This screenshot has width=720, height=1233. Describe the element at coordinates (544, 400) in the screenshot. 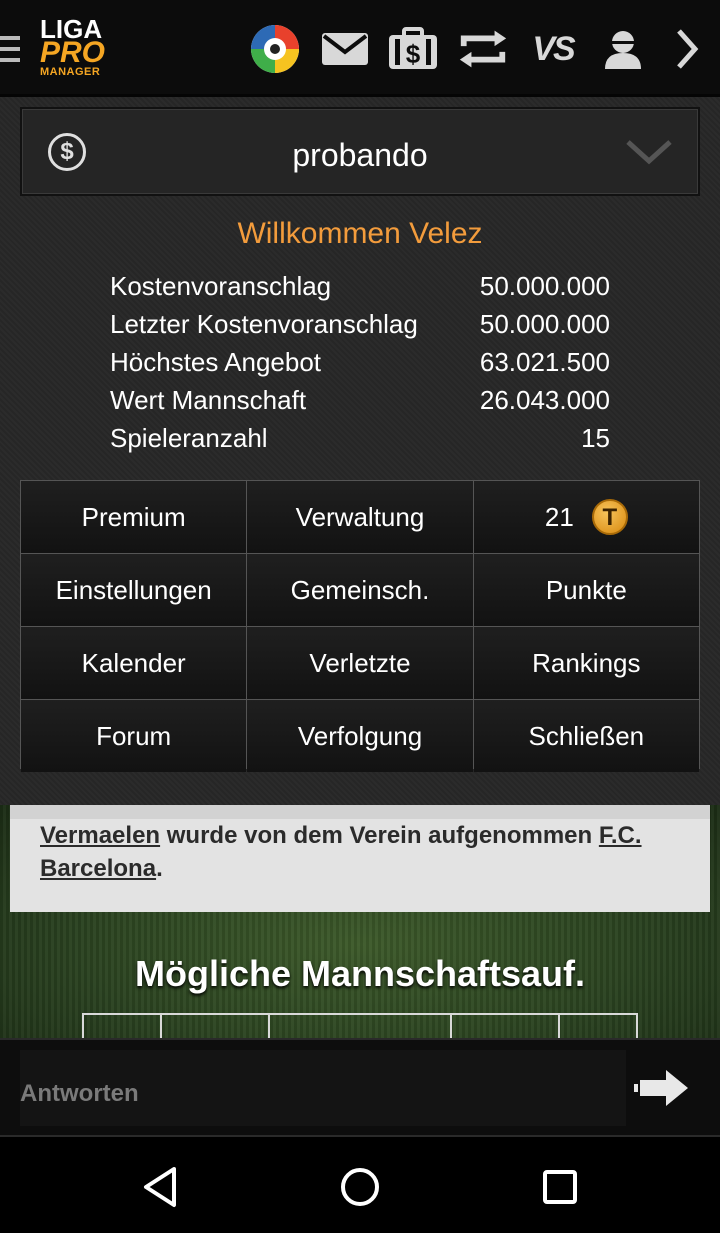

I see `stat-value: 26.043.000` at that location.